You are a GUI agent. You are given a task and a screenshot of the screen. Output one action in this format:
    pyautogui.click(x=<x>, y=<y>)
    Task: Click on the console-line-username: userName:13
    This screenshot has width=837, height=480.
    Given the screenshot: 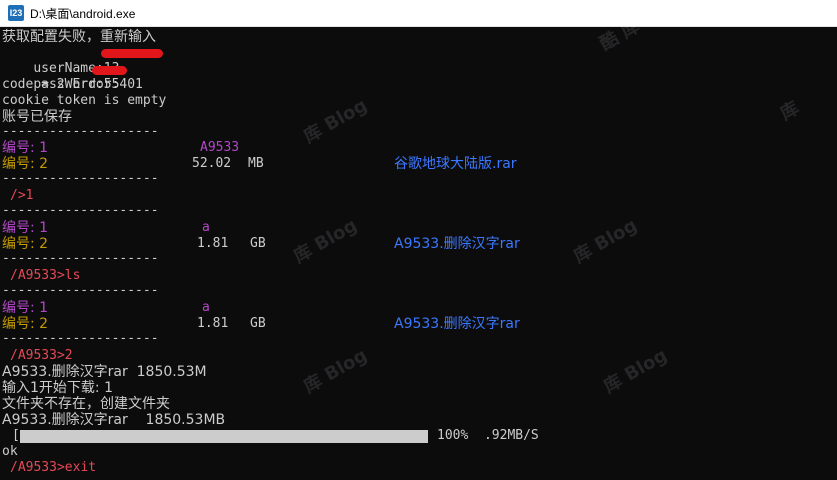 What is the action you would take?
    pyautogui.click(x=82, y=60)
    